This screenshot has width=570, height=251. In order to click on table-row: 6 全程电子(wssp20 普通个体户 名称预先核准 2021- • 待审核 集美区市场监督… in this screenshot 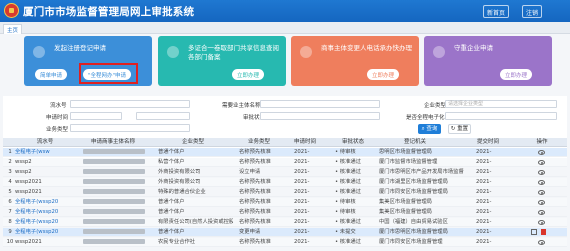, I will do `click(285, 202)`.